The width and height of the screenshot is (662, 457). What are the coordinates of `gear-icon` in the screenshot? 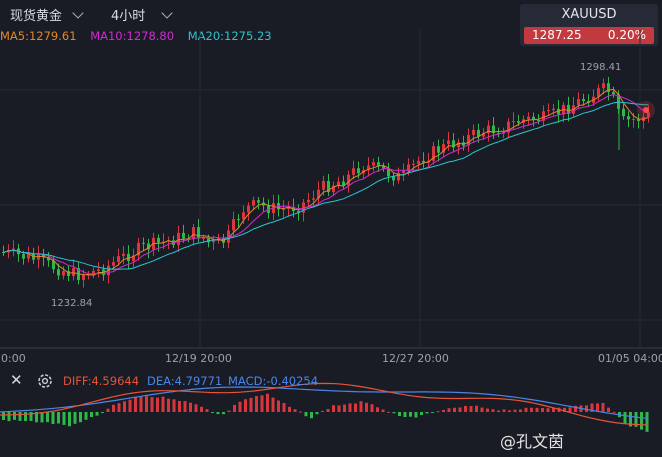 It's located at (45, 381).